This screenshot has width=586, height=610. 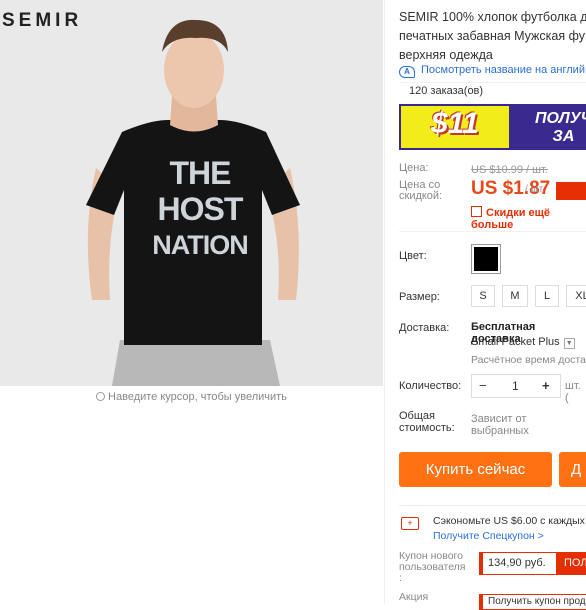 What do you see at coordinates (101, 396) in the screenshot?
I see `magnifier-icon` at bounding box center [101, 396].